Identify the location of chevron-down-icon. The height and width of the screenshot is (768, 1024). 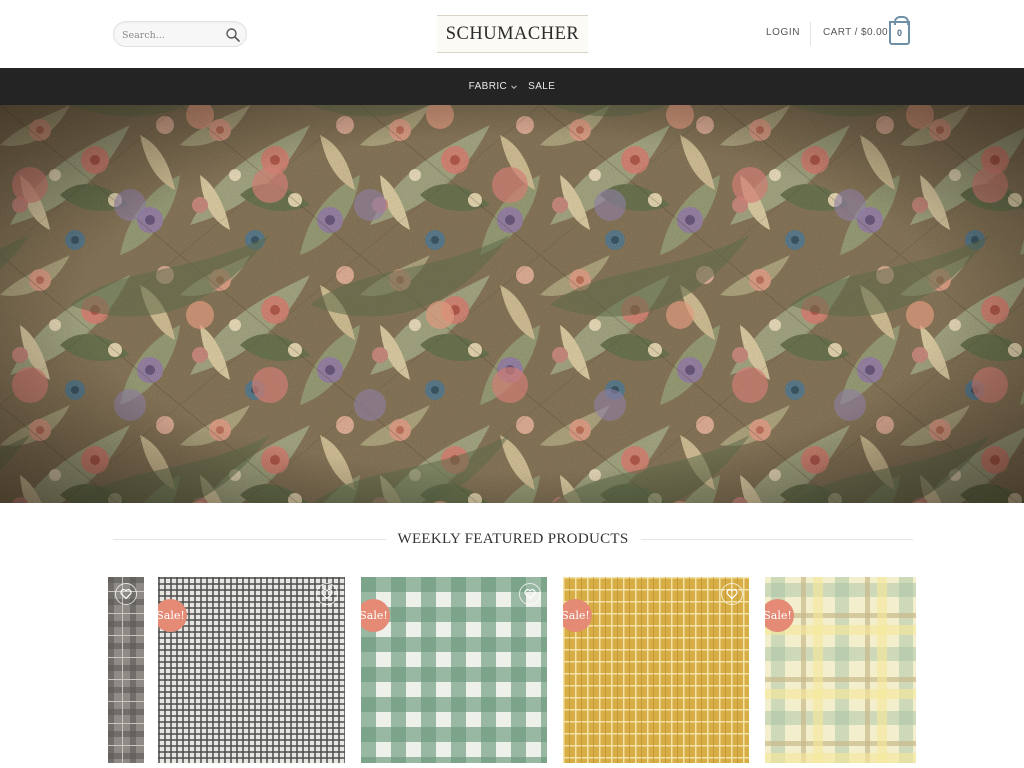
(514, 86).